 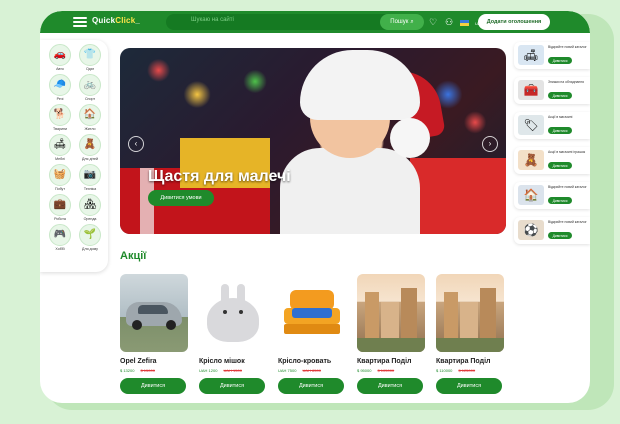 I want to click on category-label: Меблі, so click(x=60, y=159).